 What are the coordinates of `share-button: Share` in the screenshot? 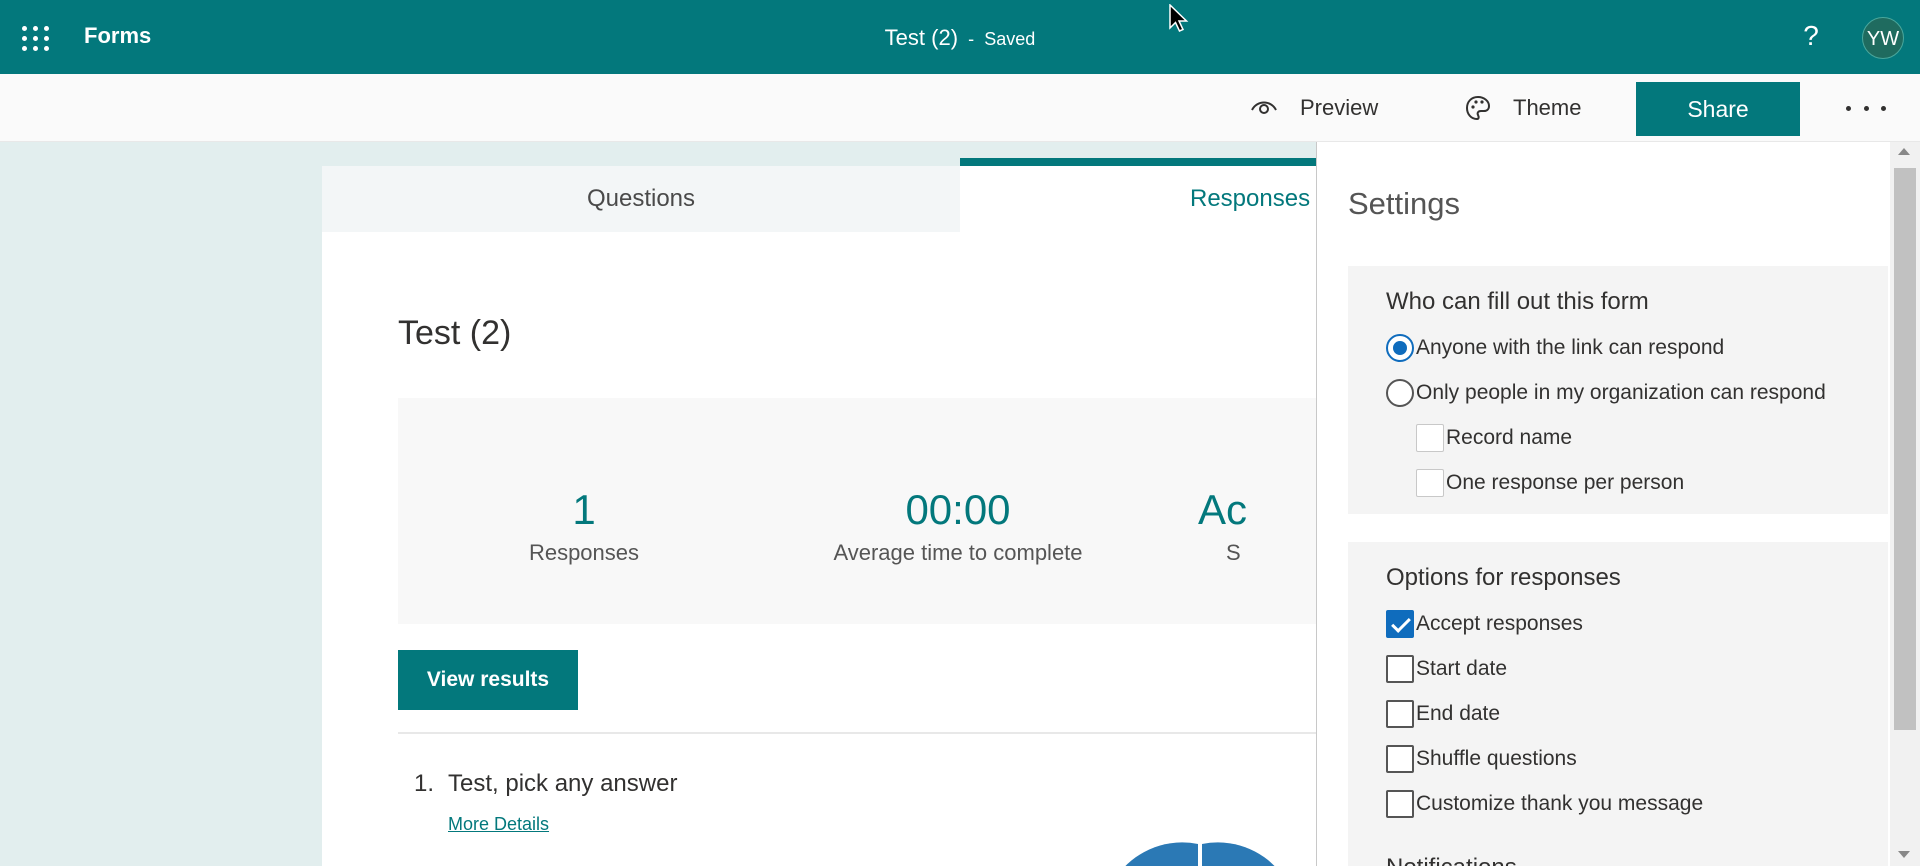 It's located at (1718, 109).